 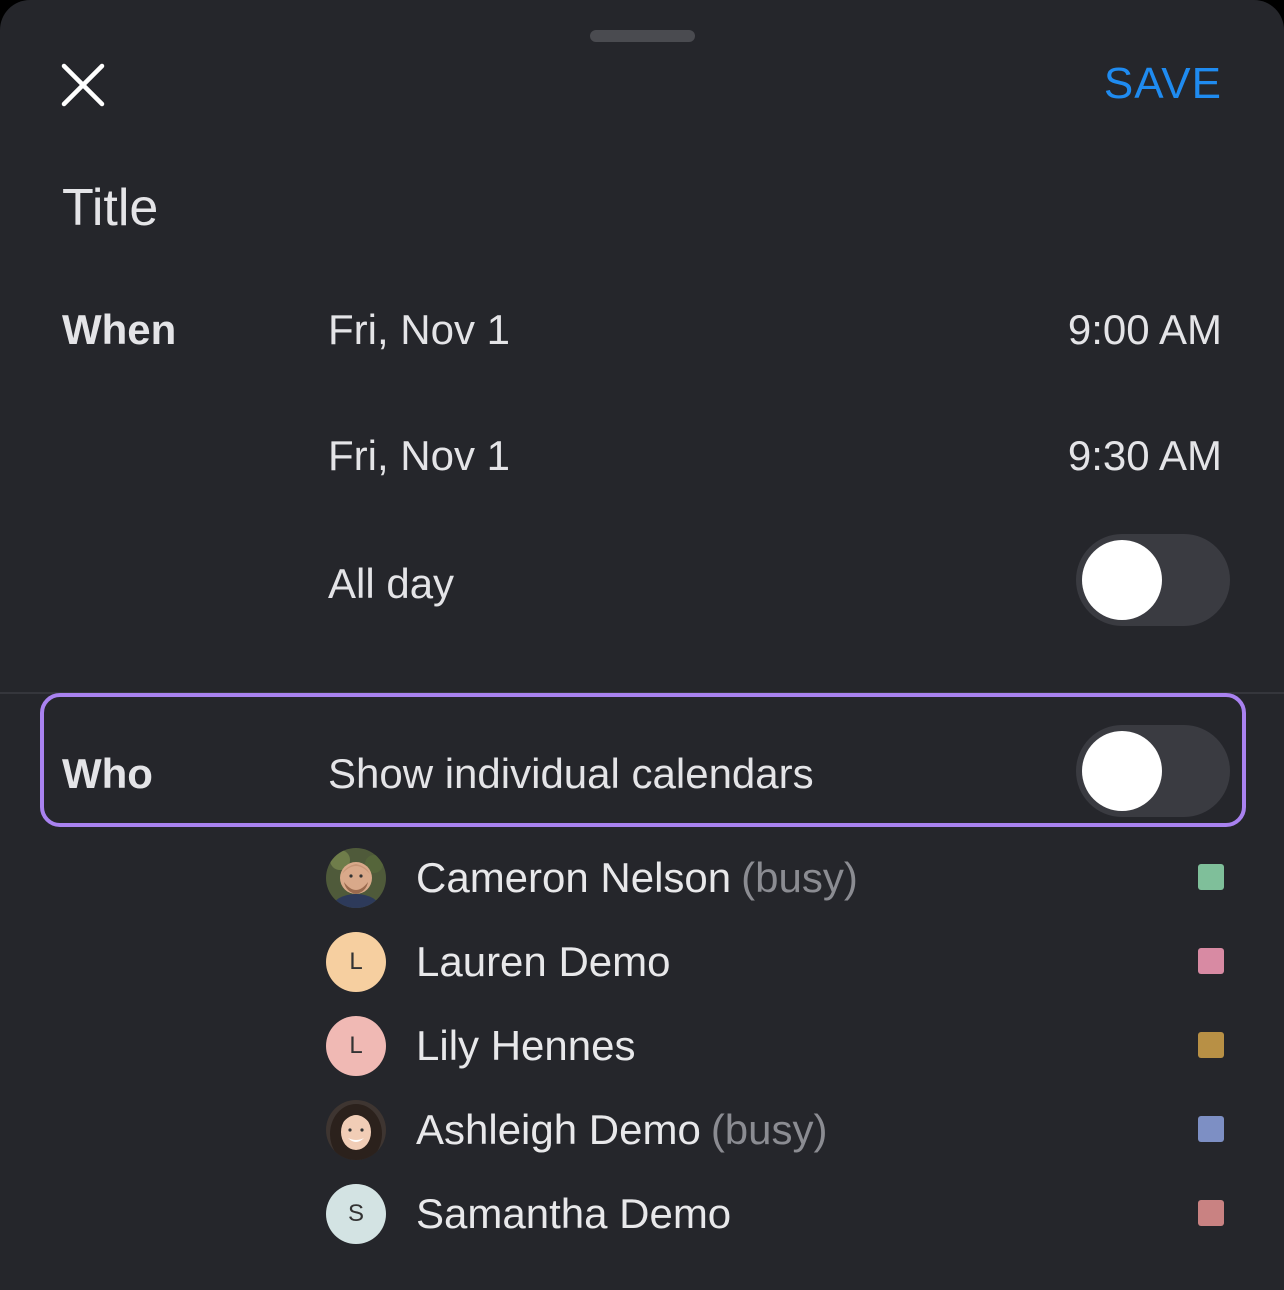 I want to click on member-name-text: Ashleigh Demo, so click(x=558, y=1129).